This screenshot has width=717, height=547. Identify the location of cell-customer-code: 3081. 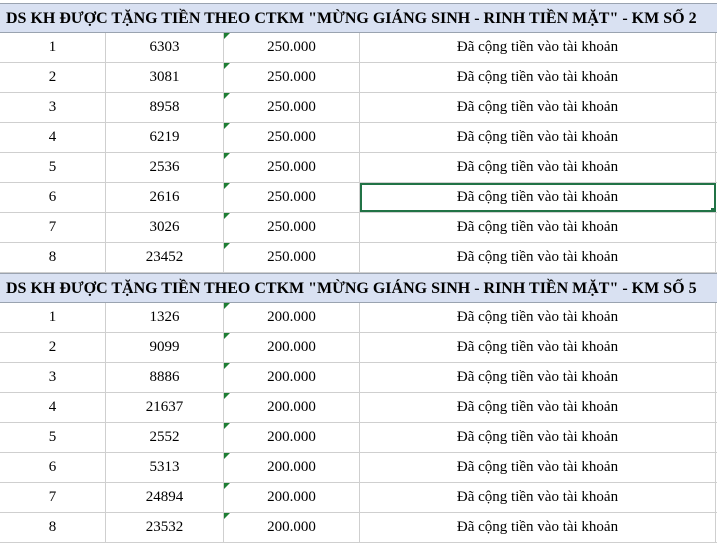
(165, 77).